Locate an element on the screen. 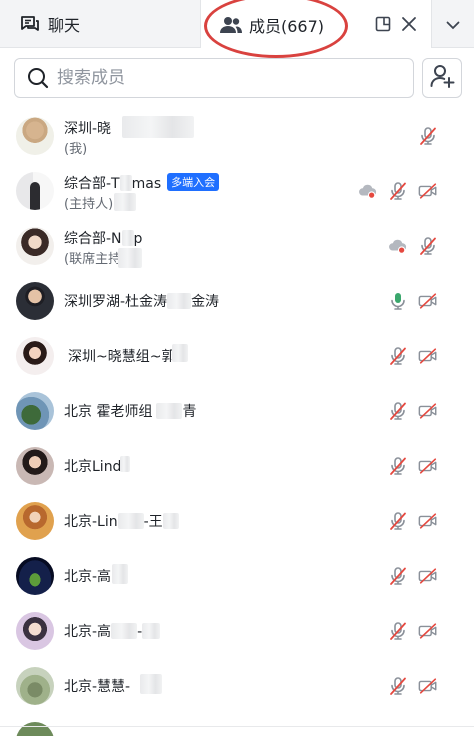 The image size is (474, 736). member-row: 深圳~晓慧组~郭 is located at coordinates (237, 355).